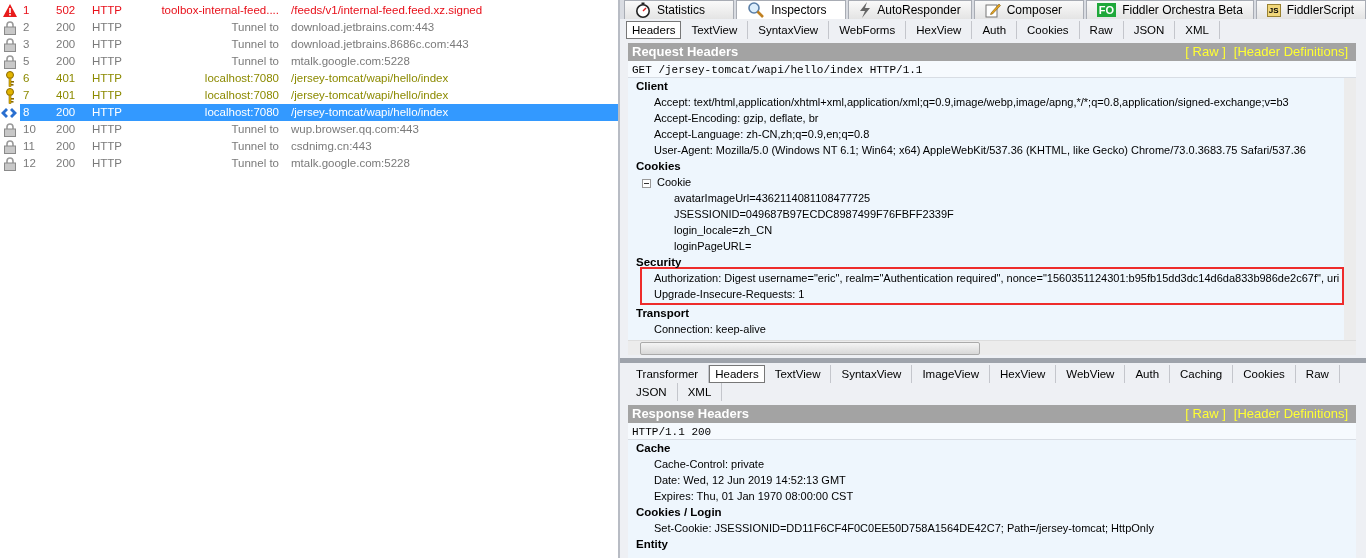 The height and width of the screenshot is (558, 1366). Describe the element at coordinates (990, 166) in the screenshot. I see `header-group: Cookies` at that location.